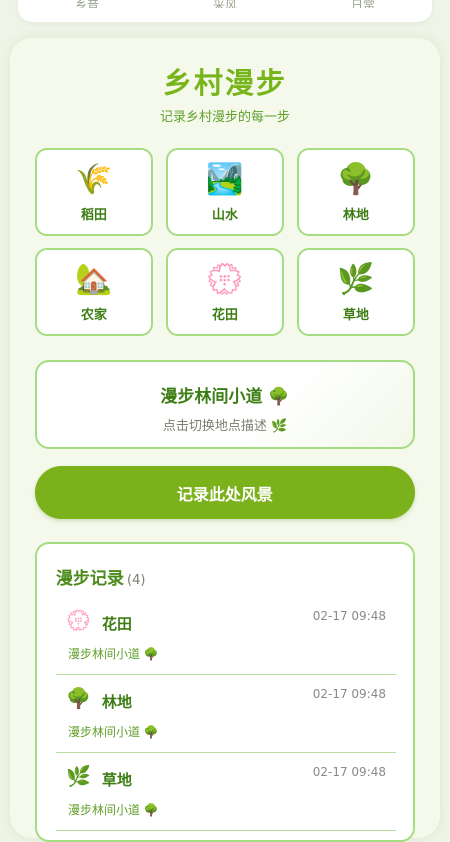 The width and height of the screenshot is (450, 842). I want to click on walk-log-count: (4), so click(136, 580).